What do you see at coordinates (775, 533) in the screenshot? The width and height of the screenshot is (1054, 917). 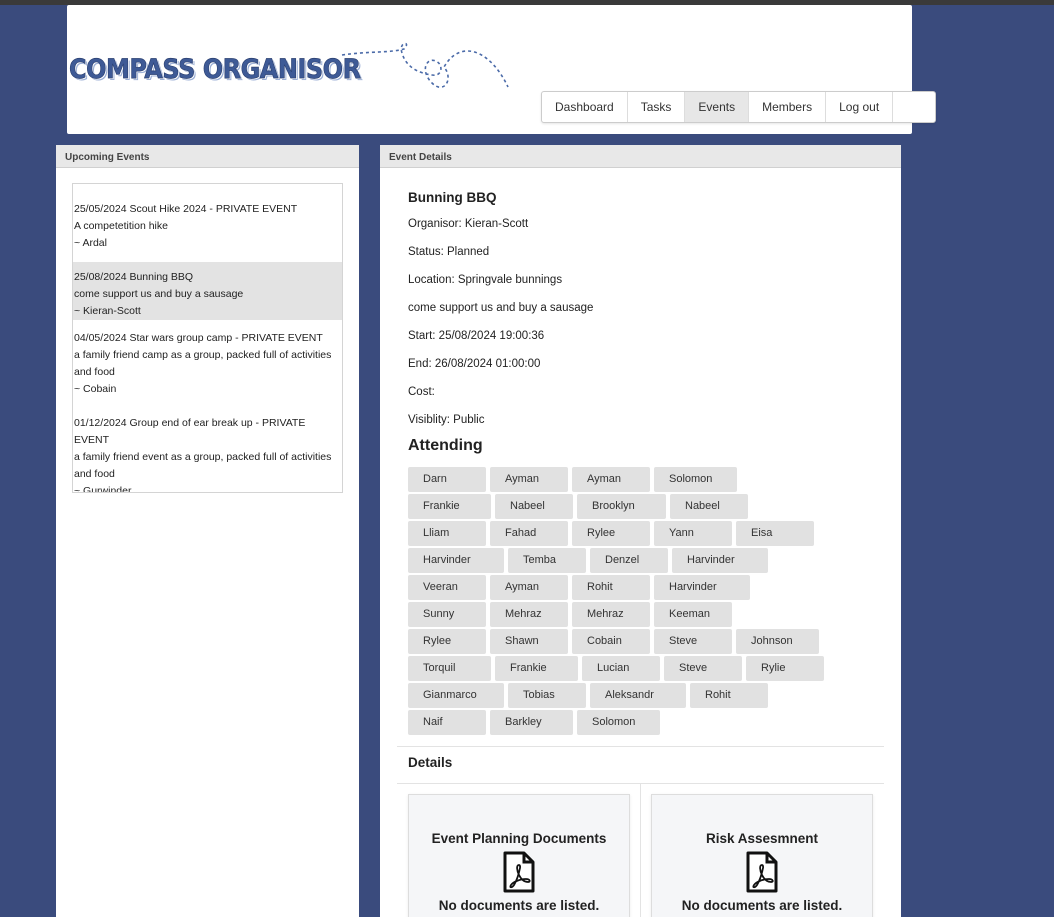 I see `attendee-chip: Eisa` at bounding box center [775, 533].